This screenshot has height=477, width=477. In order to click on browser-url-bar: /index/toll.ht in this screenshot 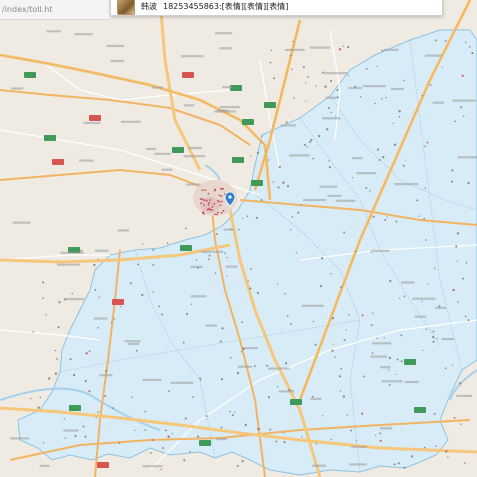, I will do `click(55, 10)`.